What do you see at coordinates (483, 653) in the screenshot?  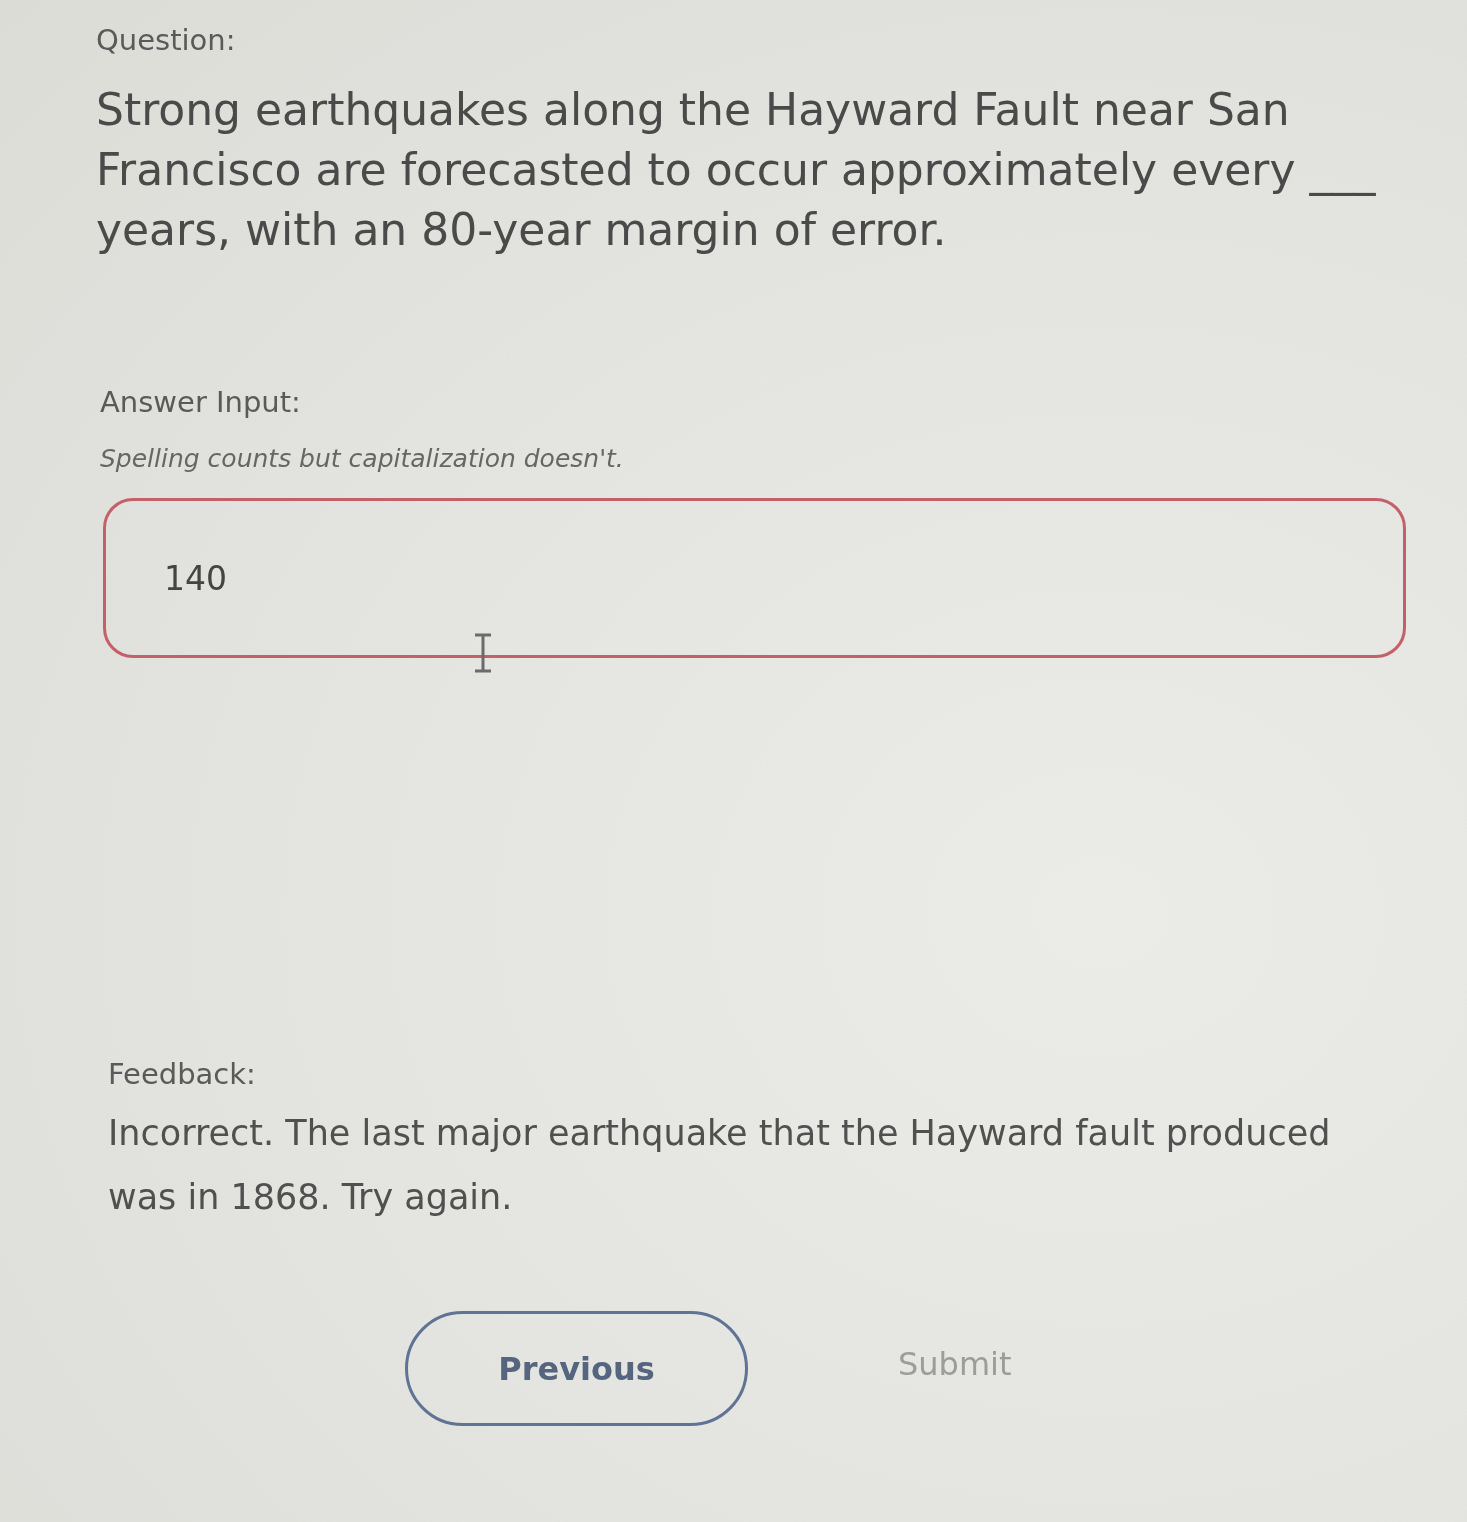 I see `text-cursor-icon` at bounding box center [483, 653].